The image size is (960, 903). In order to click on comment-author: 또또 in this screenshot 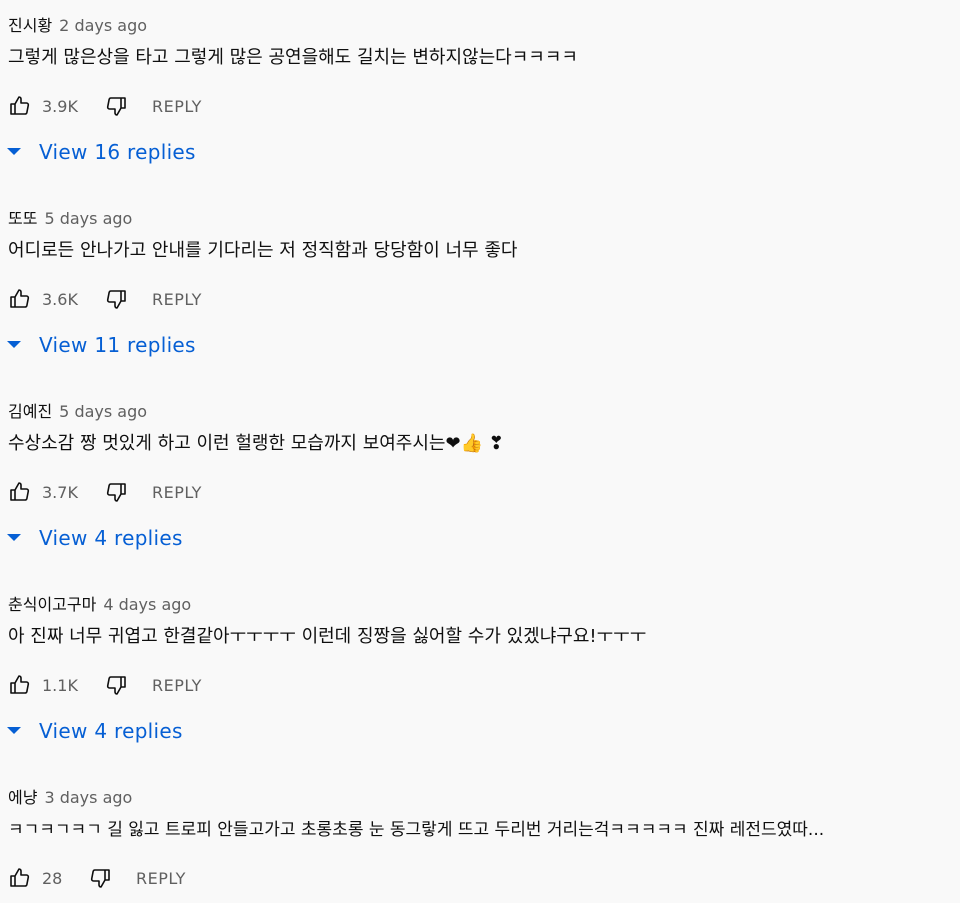, I will do `click(22, 217)`.